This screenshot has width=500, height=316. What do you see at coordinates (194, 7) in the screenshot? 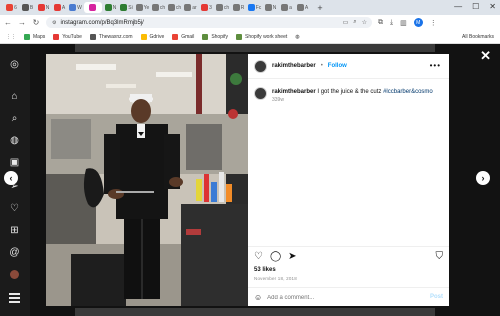
I see `tab-label: ar` at bounding box center [194, 7].